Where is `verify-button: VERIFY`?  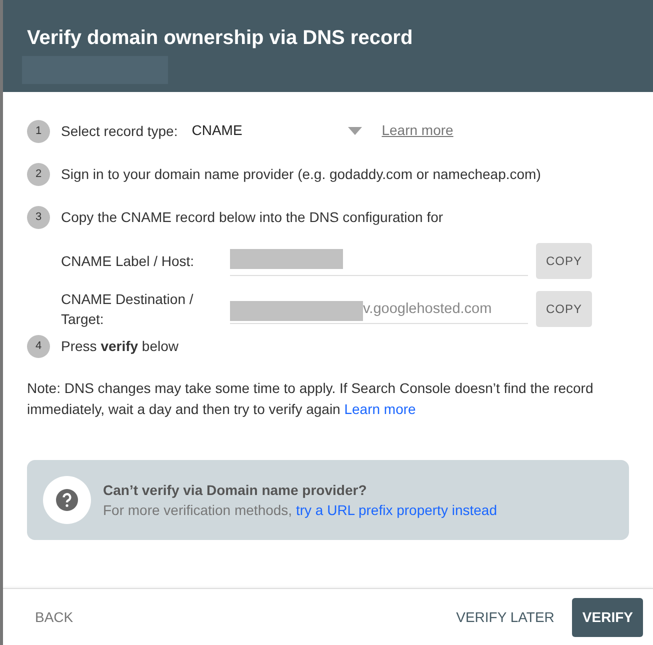
verify-button: VERIFY is located at coordinates (607, 617).